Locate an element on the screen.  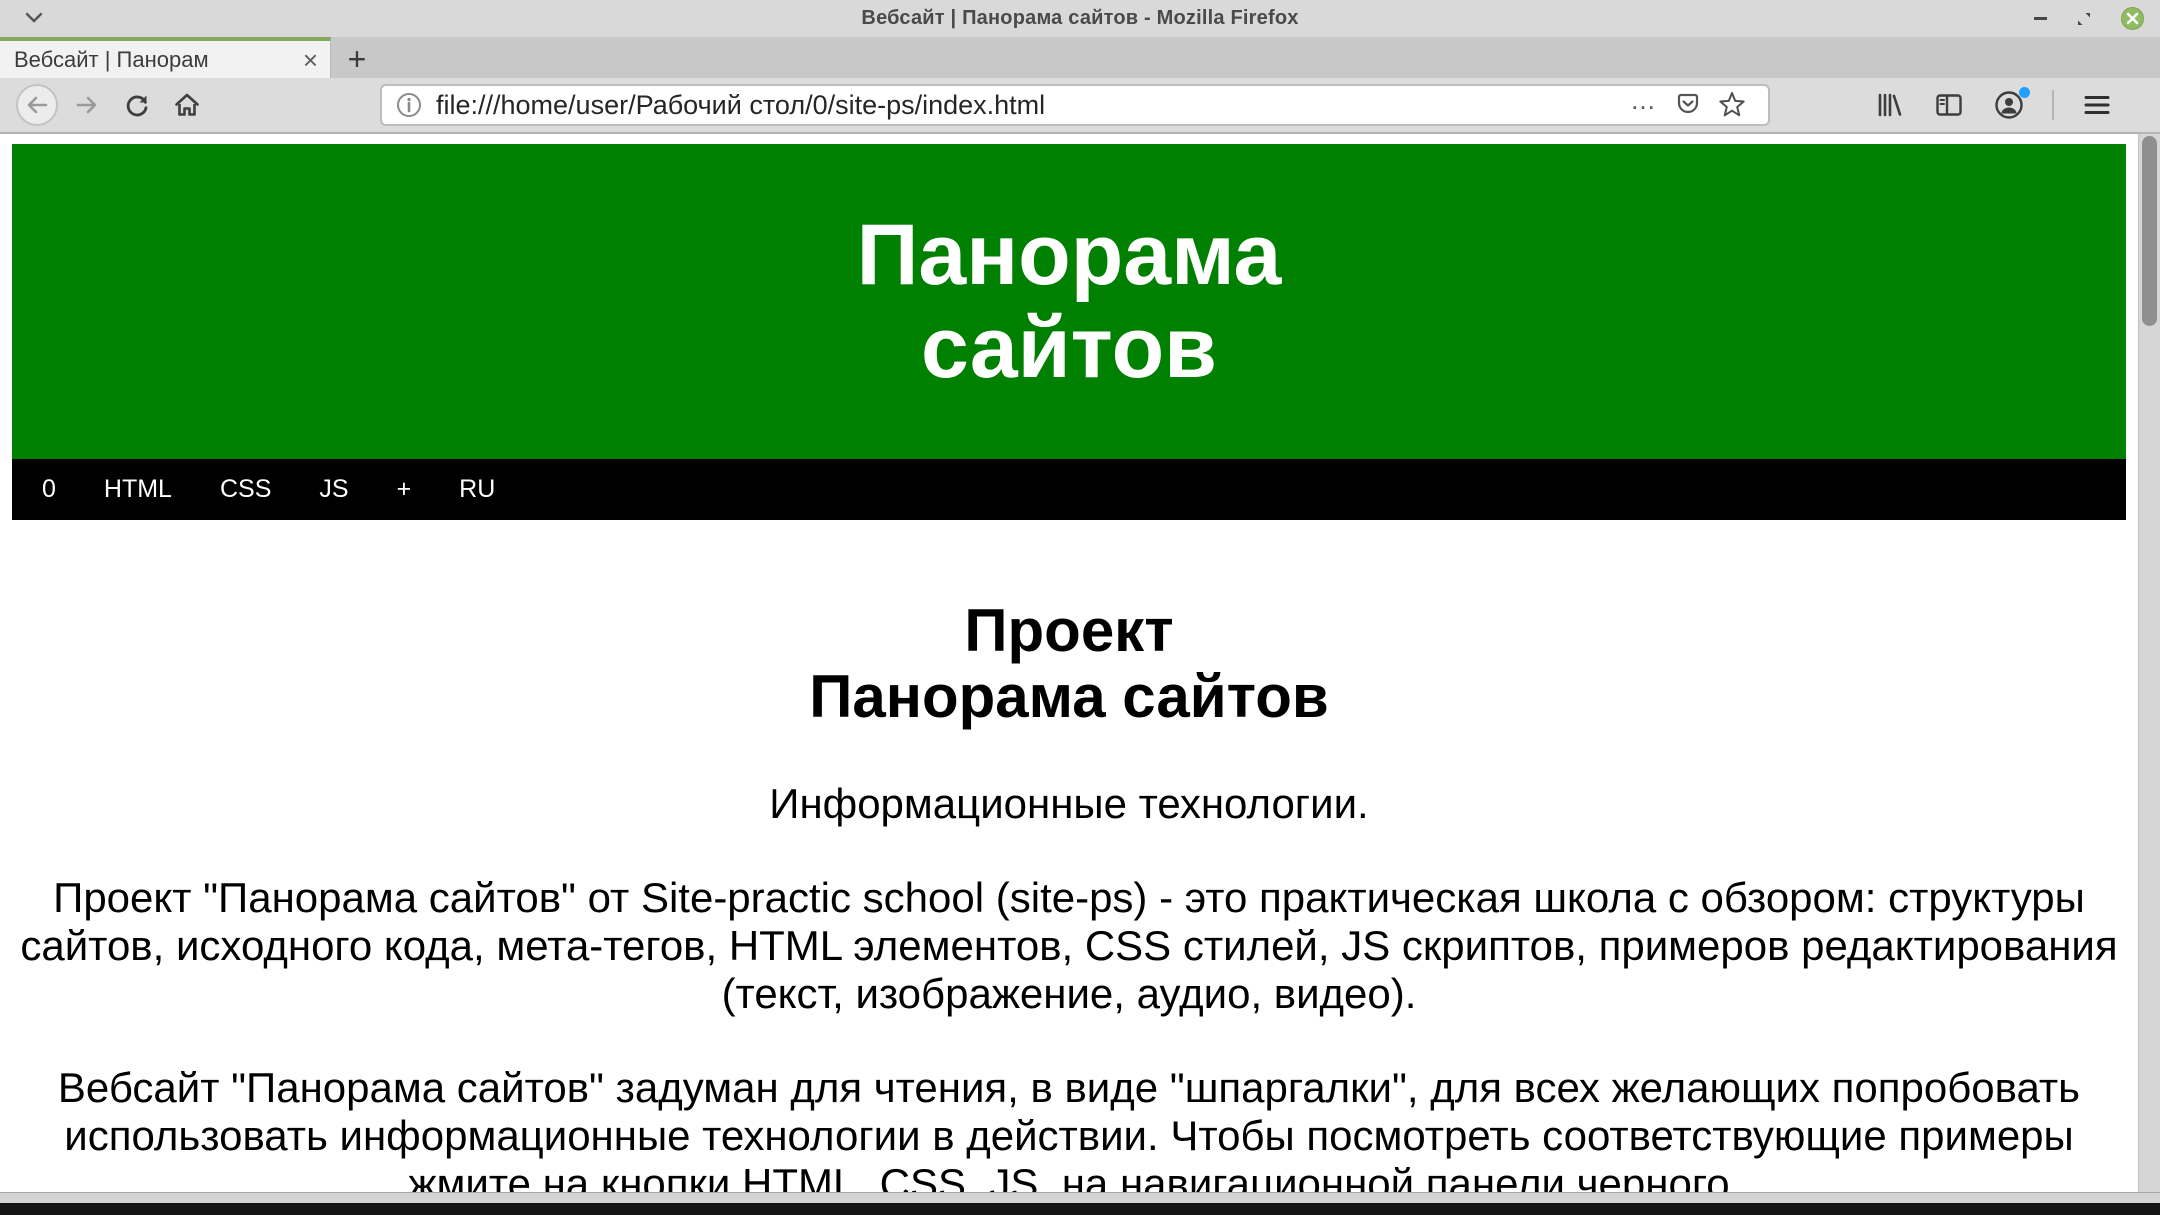
back-arrow-icon is located at coordinates (37, 105).